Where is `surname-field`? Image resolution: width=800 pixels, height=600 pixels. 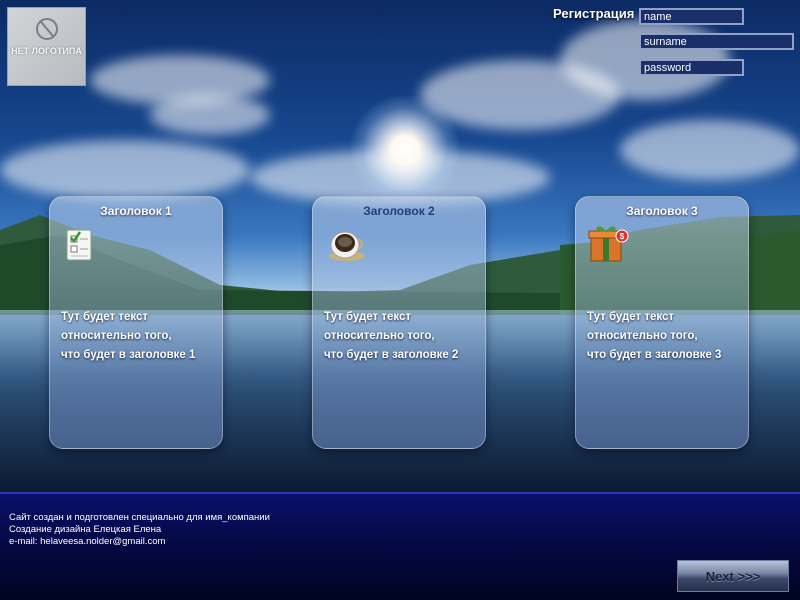 surname-field is located at coordinates (716, 41).